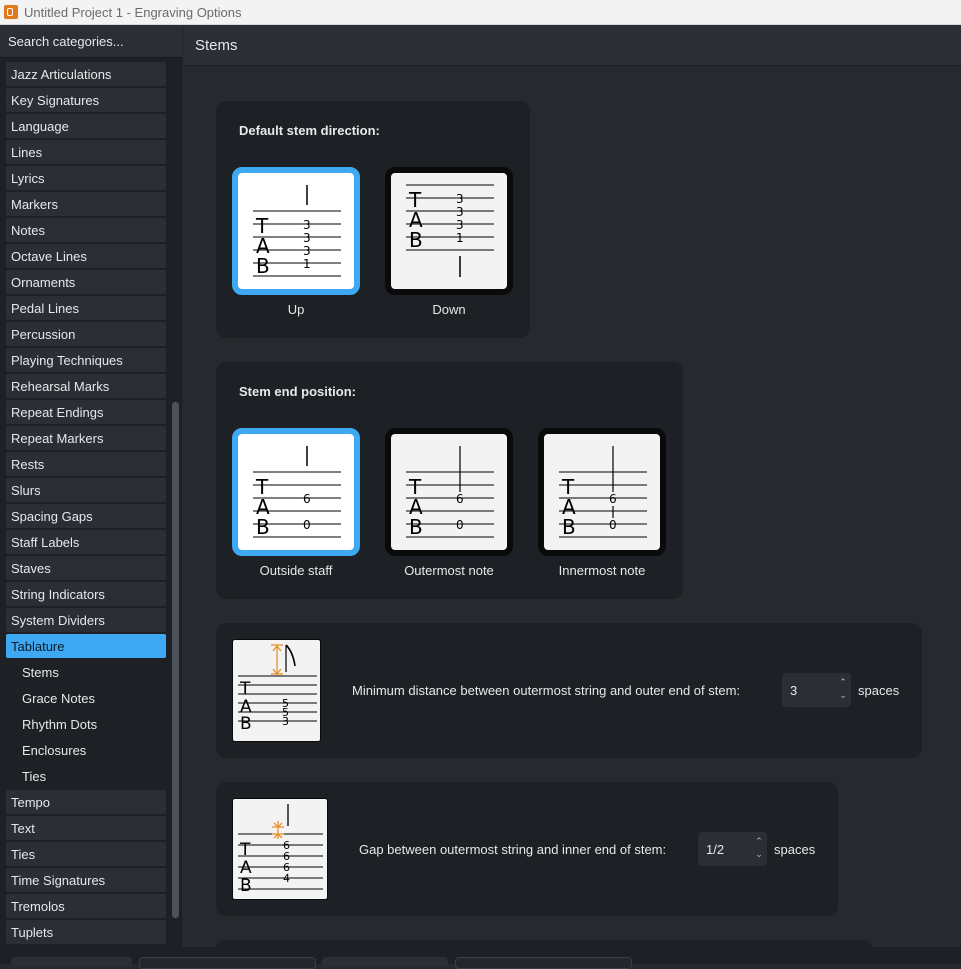 The width and height of the screenshot is (961, 969). I want to click on category-item: Staff Labels, so click(86, 542).